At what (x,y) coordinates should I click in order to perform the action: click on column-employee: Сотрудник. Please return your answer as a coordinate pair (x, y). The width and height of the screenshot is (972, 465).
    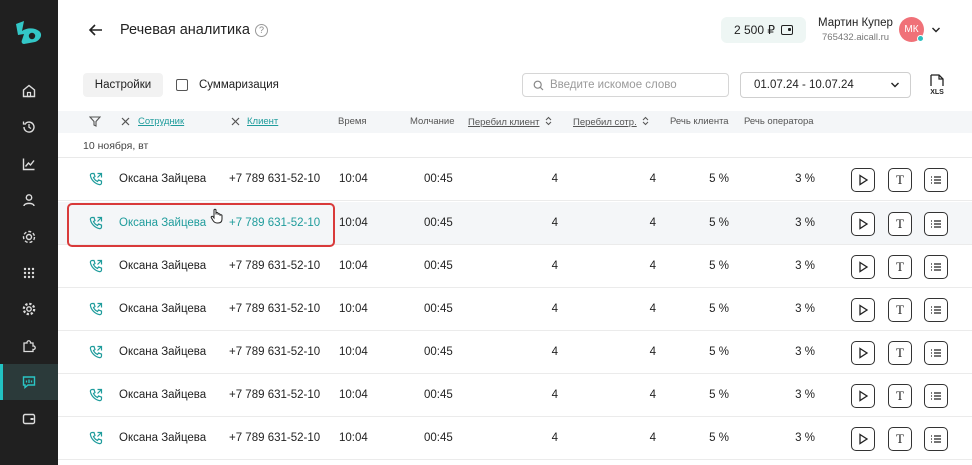
    Looking at the image, I should click on (161, 121).